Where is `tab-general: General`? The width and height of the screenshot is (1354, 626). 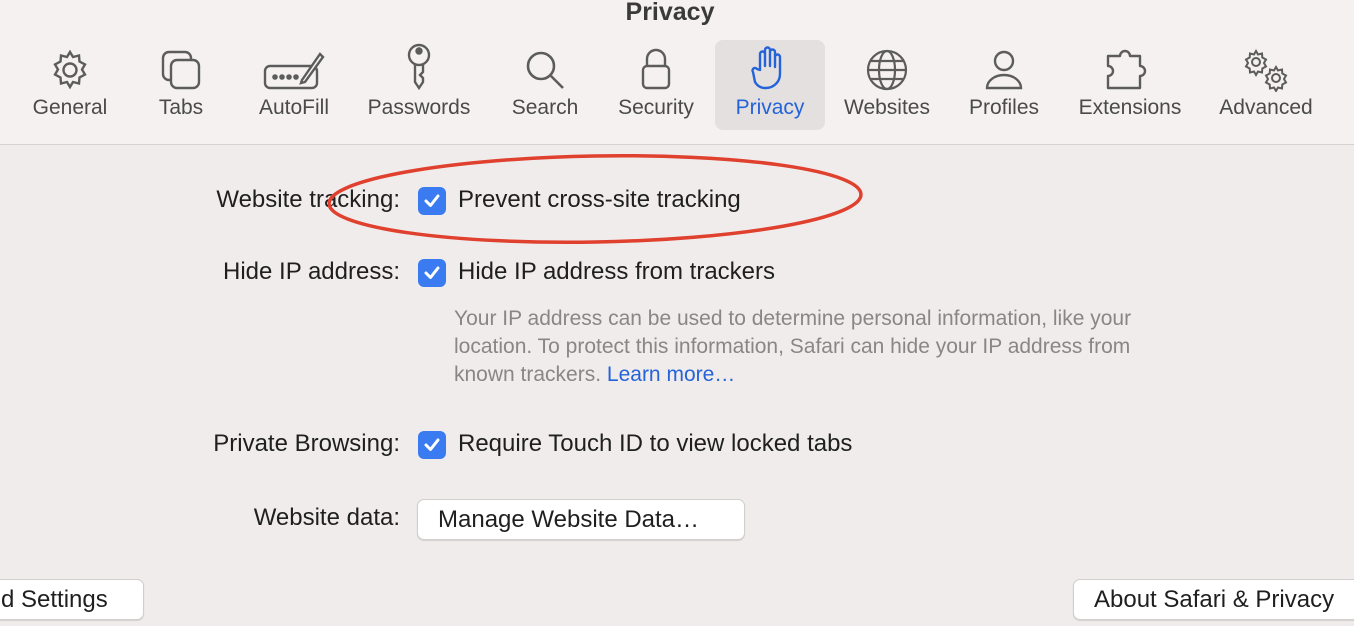 tab-general: General is located at coordinates (70, 85).